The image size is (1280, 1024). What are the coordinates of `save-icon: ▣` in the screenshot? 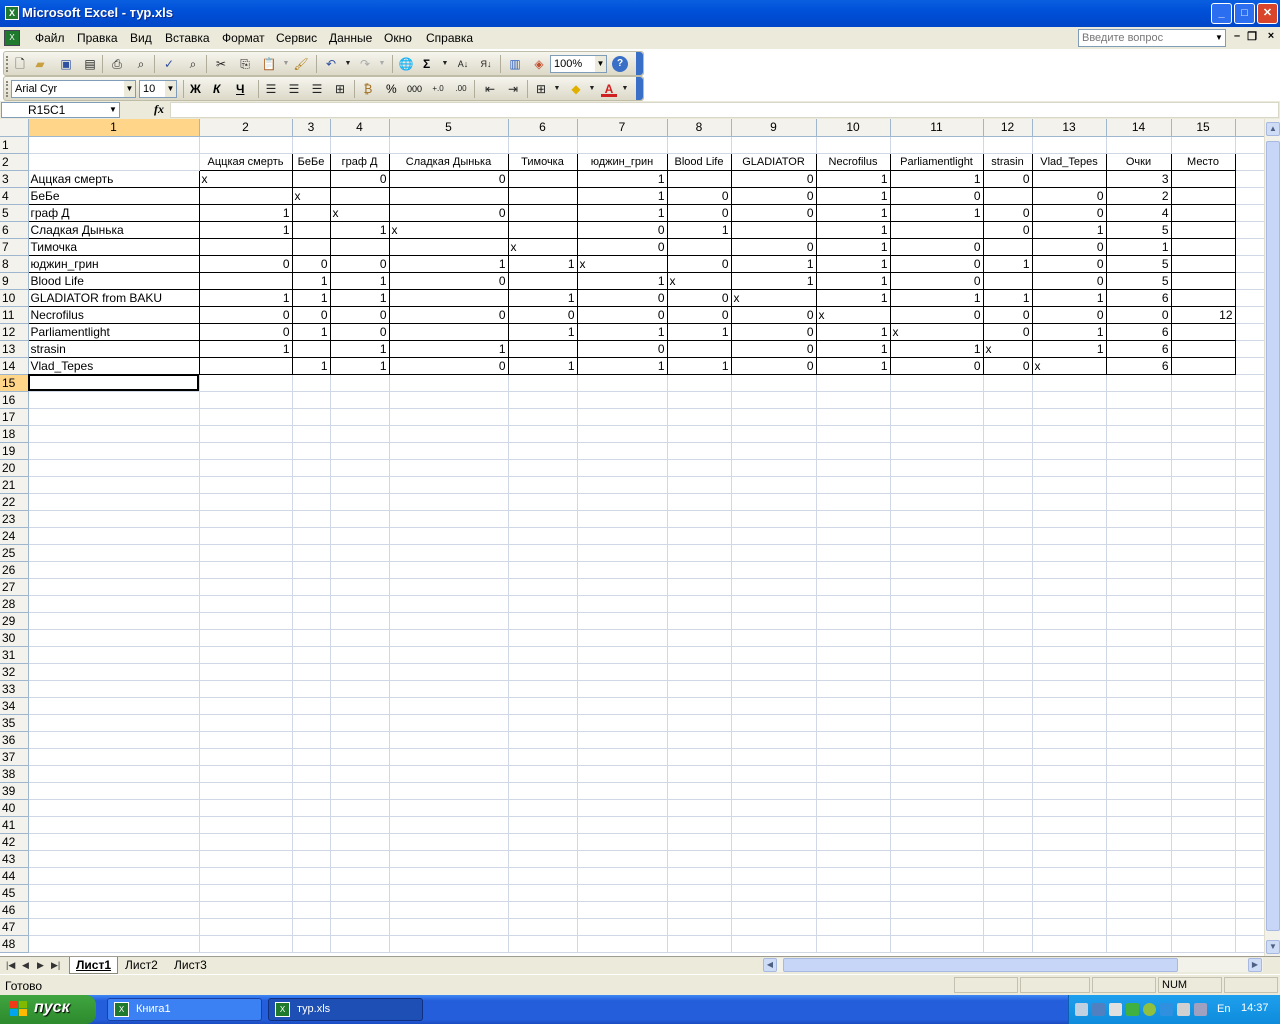 It's located at (66, 64).